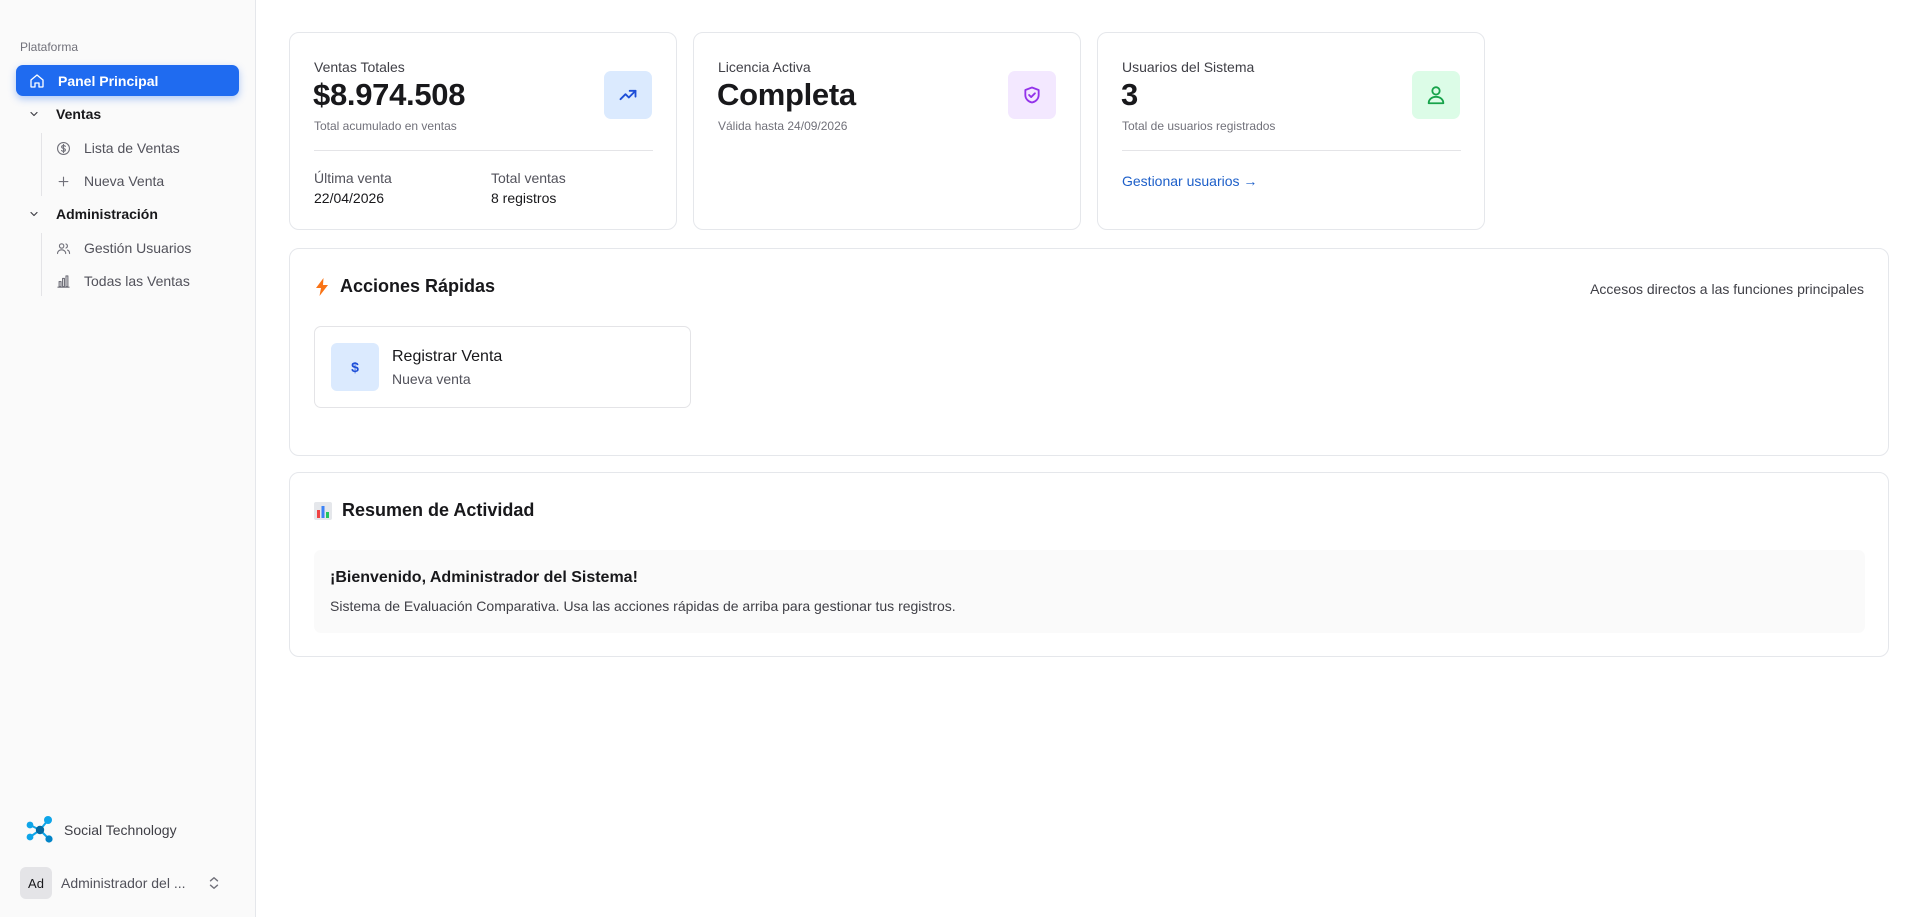 The image size is (1920, 917). I want to click on register-sale-button: $ Registrar Venta Nueva venta, so click(502, 367).